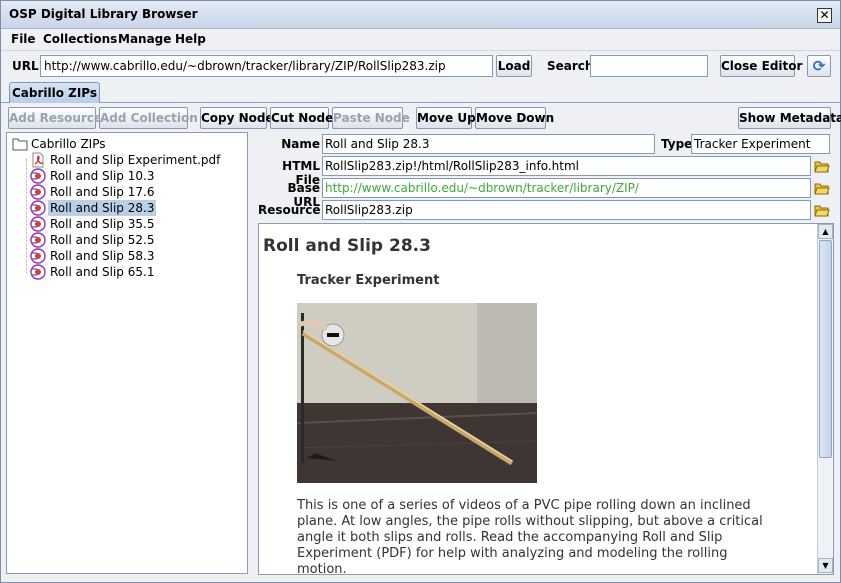 The height and width of the screenshot is (583, 841). What do you see at coordinates (102, 240) in the screenshot?
I see `tree-item-label: Roll and Slip 52.5` at bounding box center [102, 240].